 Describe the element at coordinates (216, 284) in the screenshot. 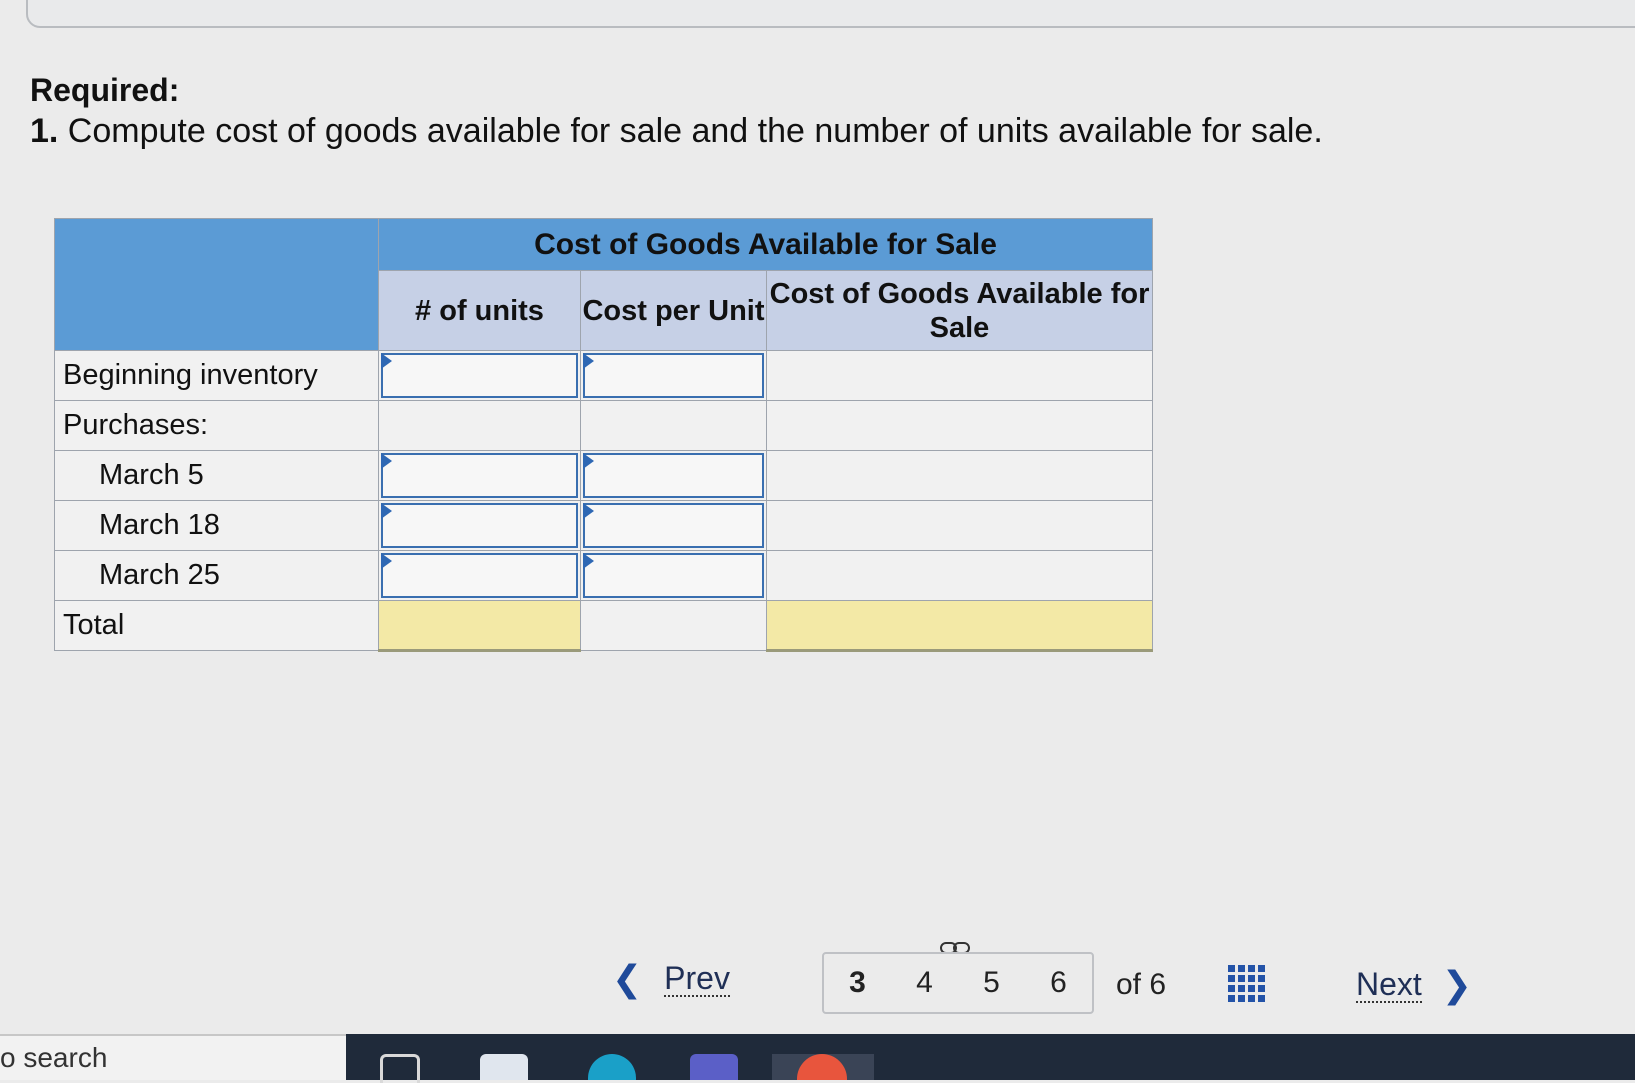

I see `table-corner-header` at that location.